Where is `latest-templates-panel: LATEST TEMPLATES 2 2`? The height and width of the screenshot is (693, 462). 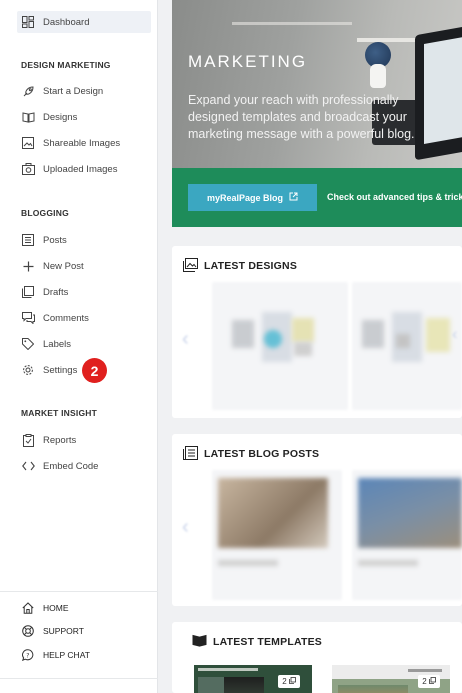 latest-templates-panel: LATEST TEMPLATES 2 2 is located at coordinates (317, 657).